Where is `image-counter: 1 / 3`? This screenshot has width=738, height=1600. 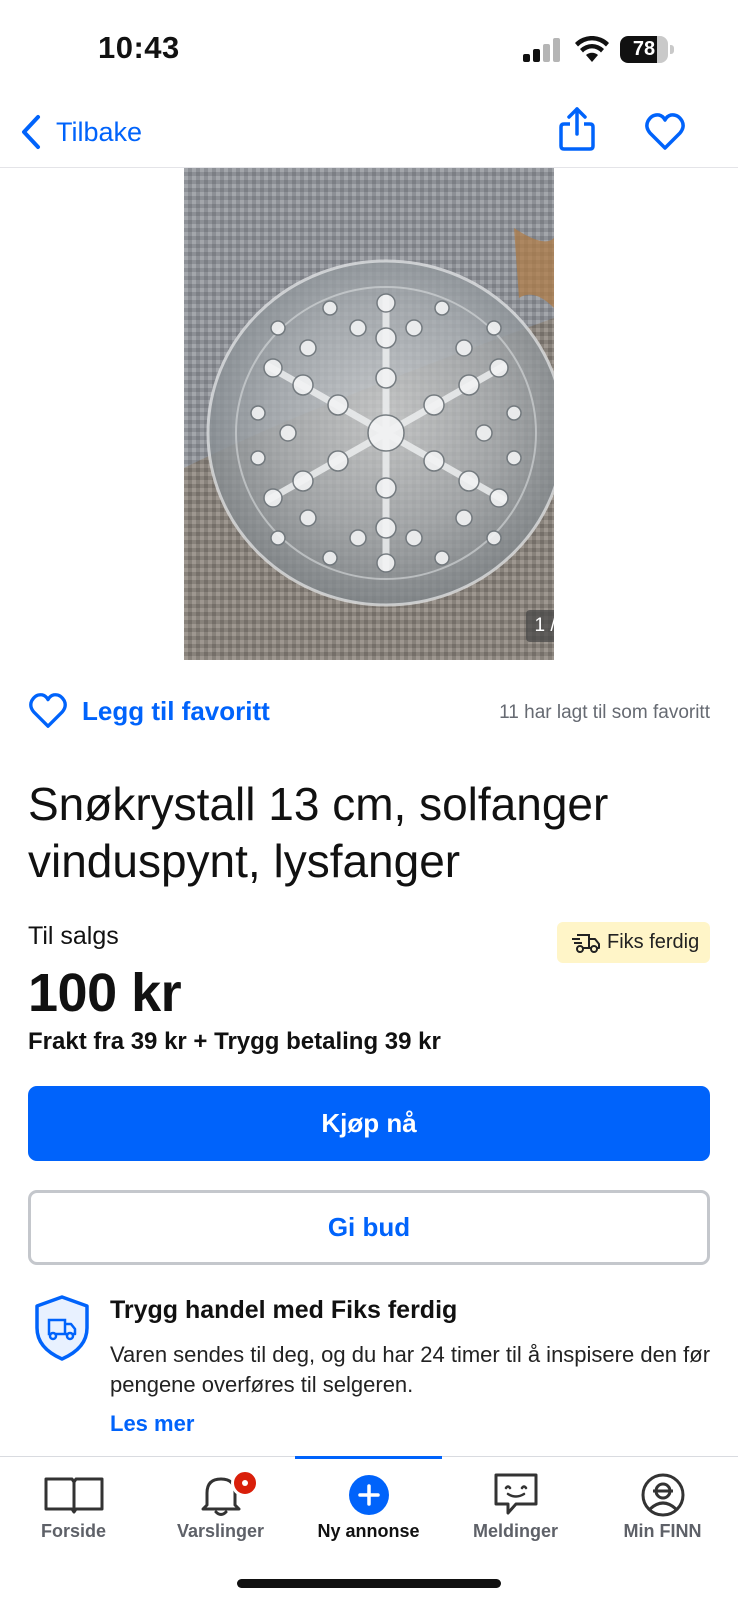
image-counter: 1 / 3 is located at coordinates (540, 626).